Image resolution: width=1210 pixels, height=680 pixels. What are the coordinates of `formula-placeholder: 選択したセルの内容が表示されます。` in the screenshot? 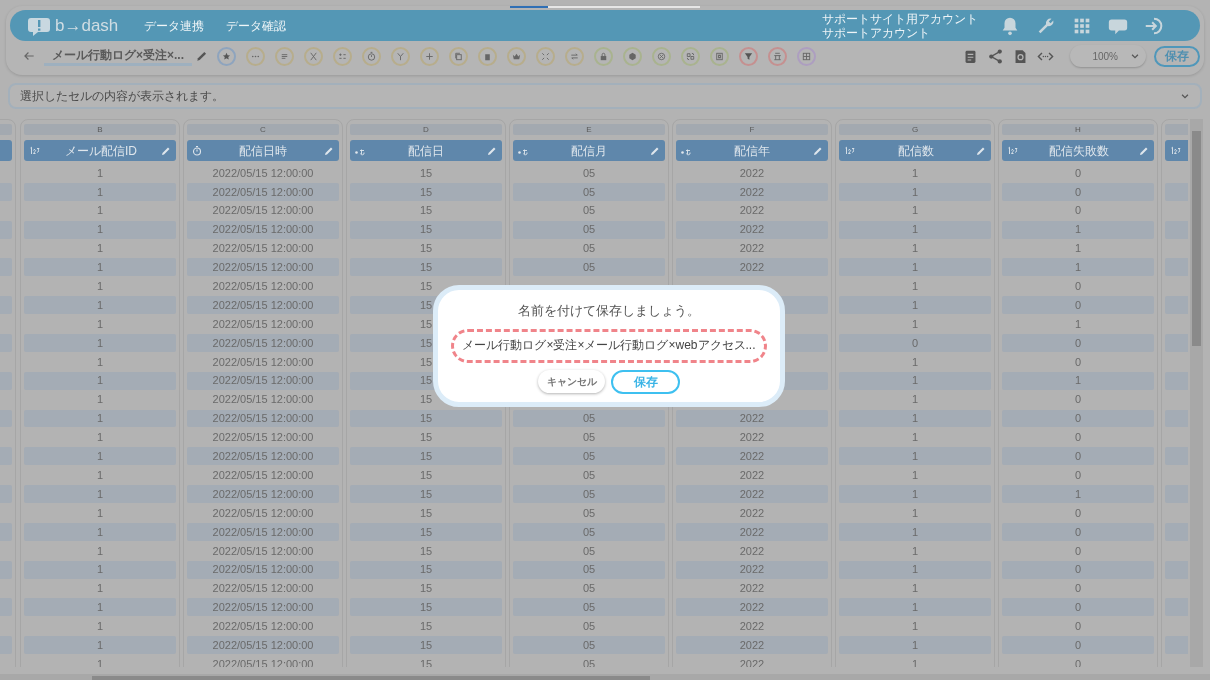 It's located at (122, 96).